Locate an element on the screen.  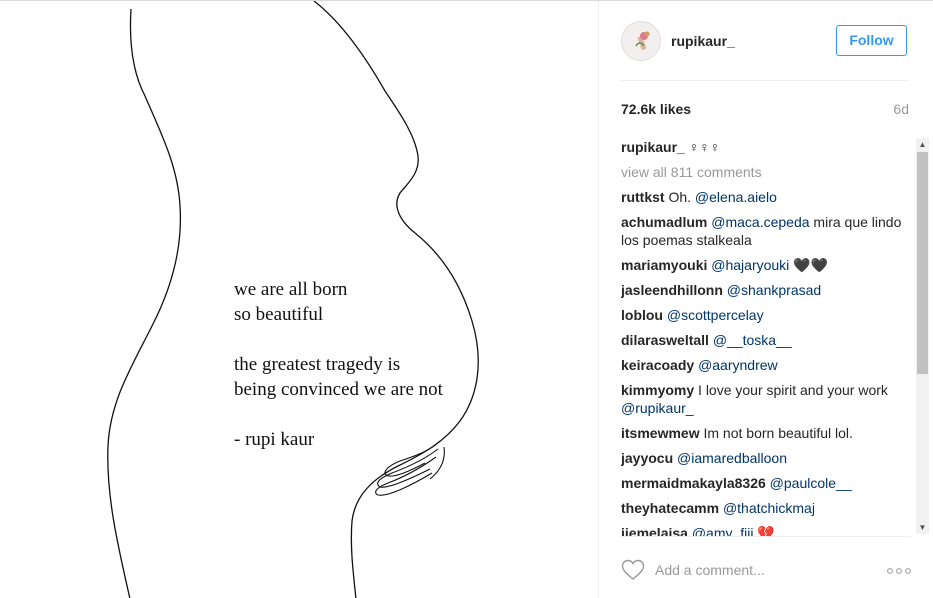
poem-line: the greatest tragedy is is located at coordinates (317, 364).